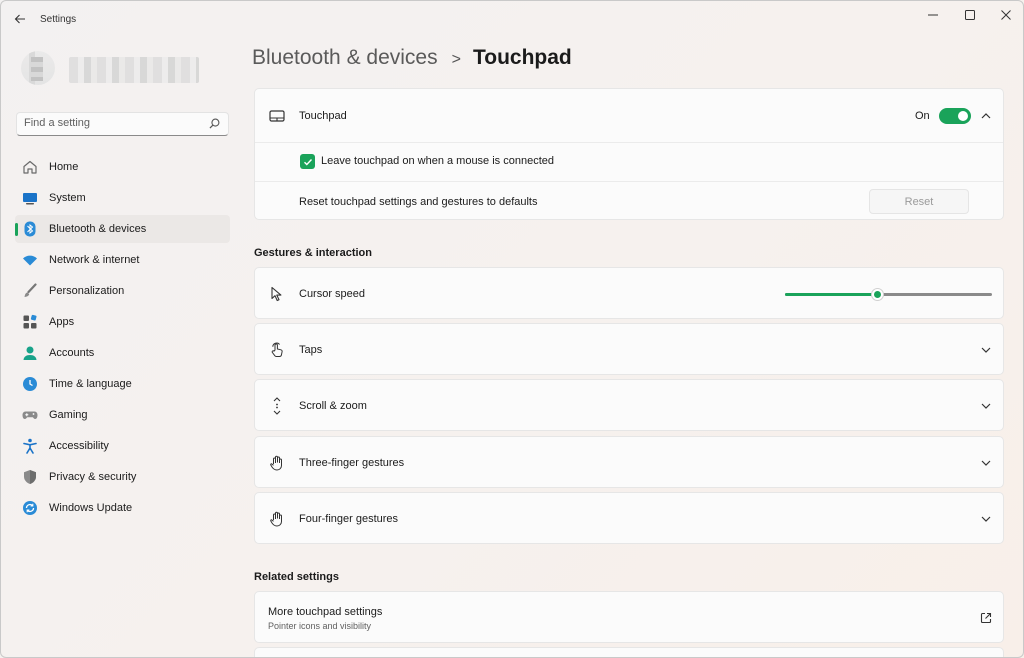 Image resolution: width=1024 pixels, height=658 pixels. I want to click on wifi-icon, so click(30, 260).